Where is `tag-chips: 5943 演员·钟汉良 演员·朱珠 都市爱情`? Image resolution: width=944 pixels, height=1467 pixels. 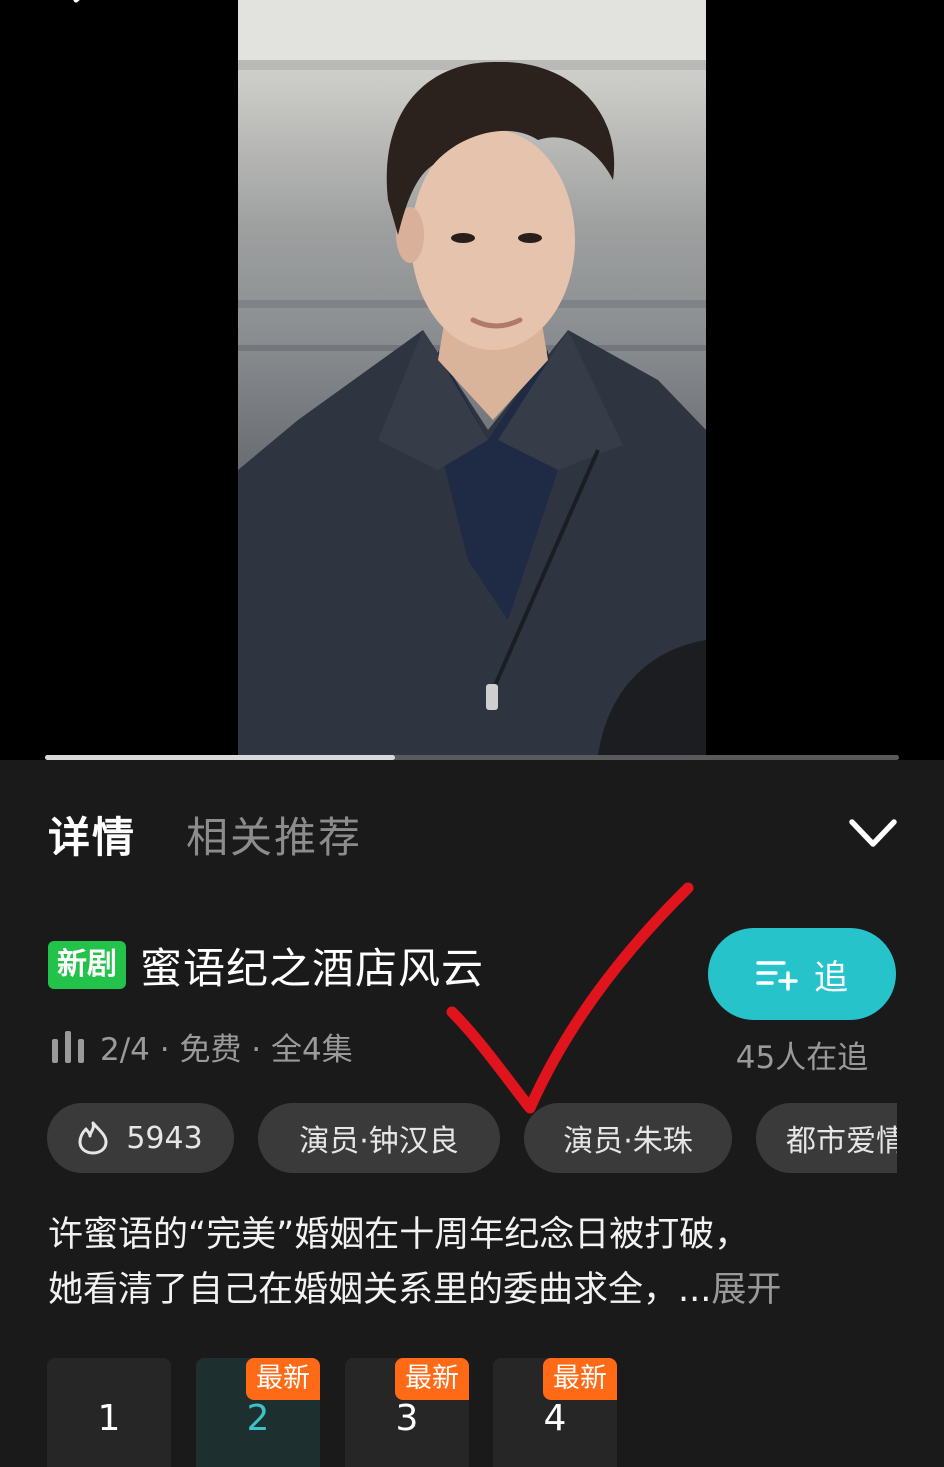
tag-chips: 5943 演员·钟汉良 演员·朱珠 都市爱情 is located at coordinates (472, 1139).